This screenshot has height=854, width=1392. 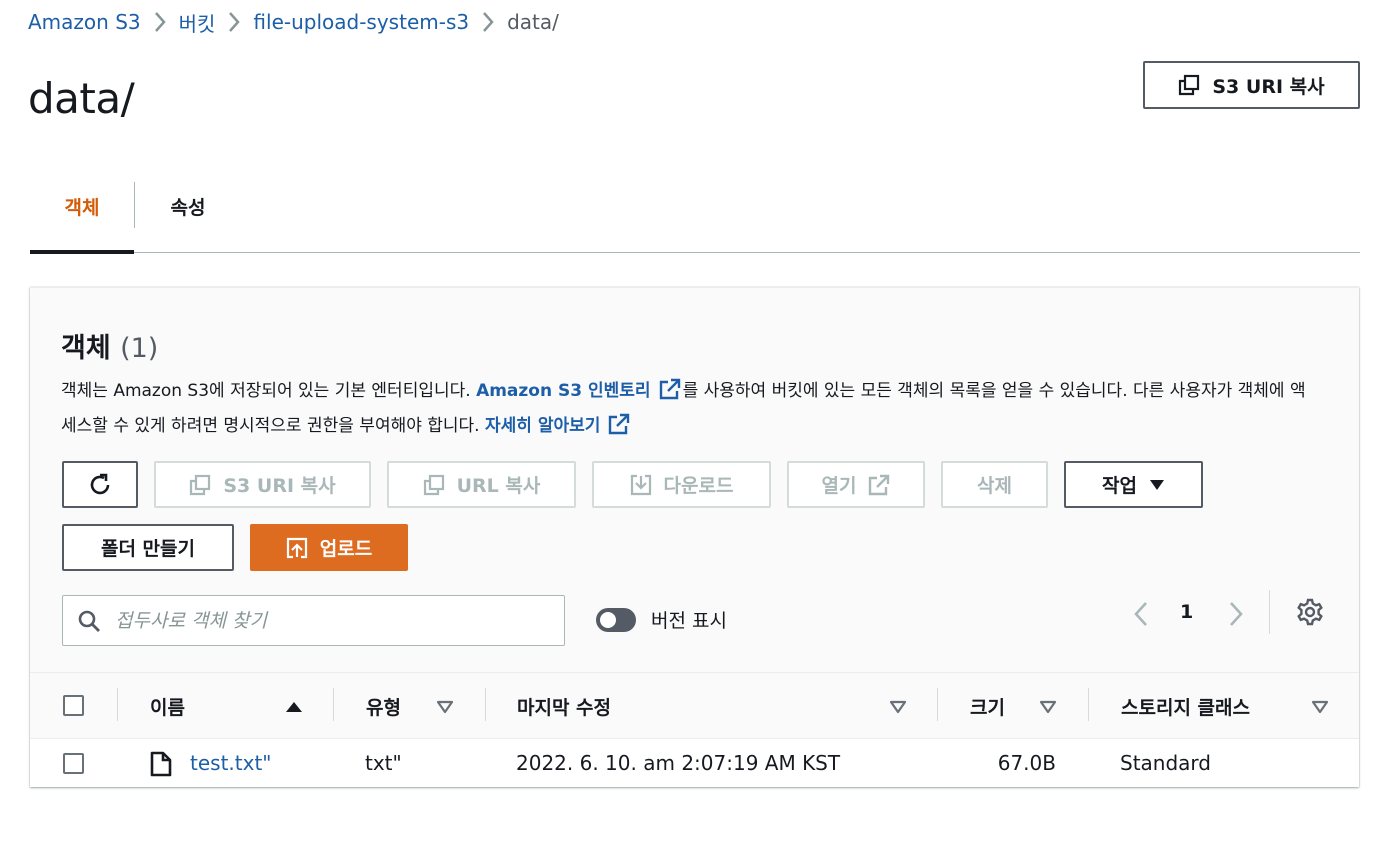 I want to click on description-text-1: 객체는 Amazon S3에 저장되어 있는 기본 엔터티입니다., so click(x=269, y=391).